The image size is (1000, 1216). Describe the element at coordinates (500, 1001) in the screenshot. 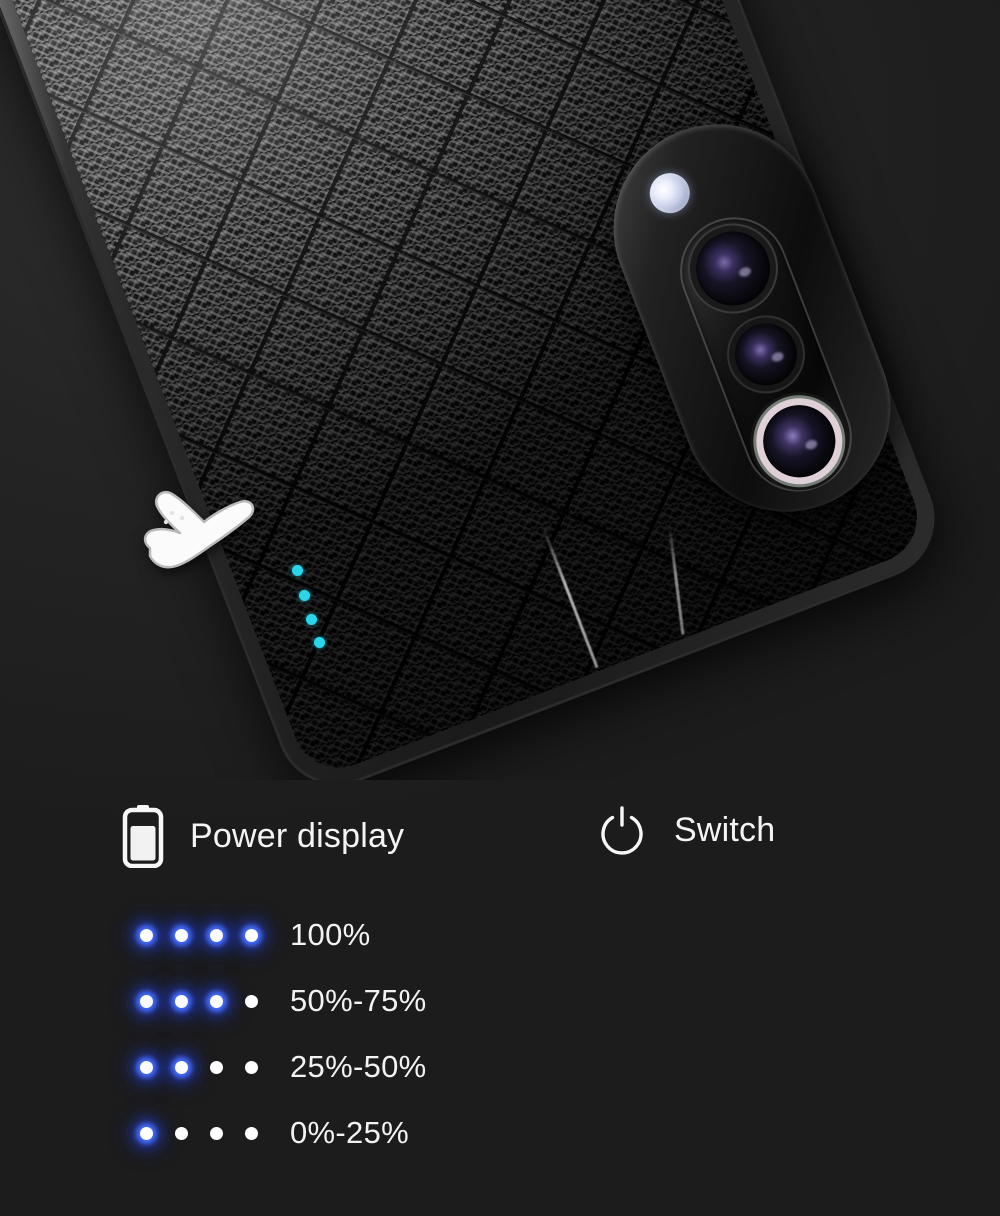

I see `list-item: 50%-75%` at that location.